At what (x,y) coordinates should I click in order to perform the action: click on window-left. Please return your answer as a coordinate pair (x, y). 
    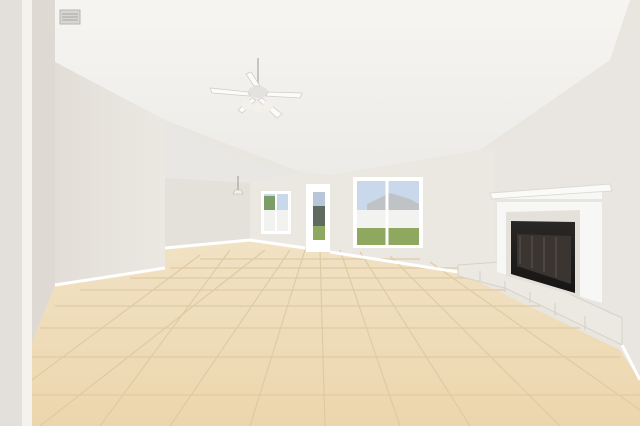
    Looking at the image, I should click on (276, 212).